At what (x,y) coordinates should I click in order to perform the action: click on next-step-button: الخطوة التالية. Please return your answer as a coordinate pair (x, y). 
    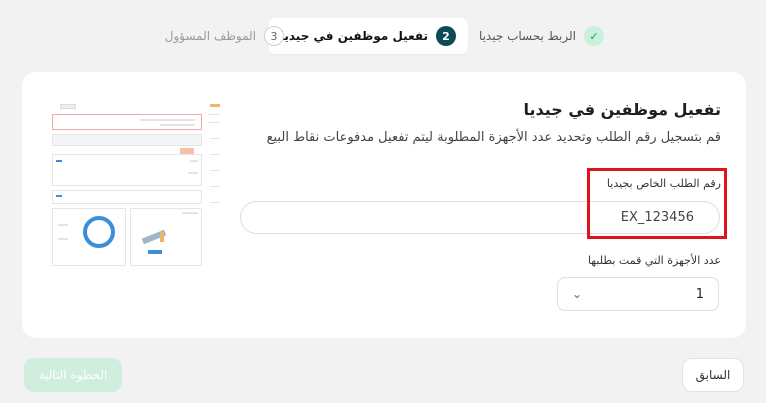
    Looking at the image, I should click on (73, 375).